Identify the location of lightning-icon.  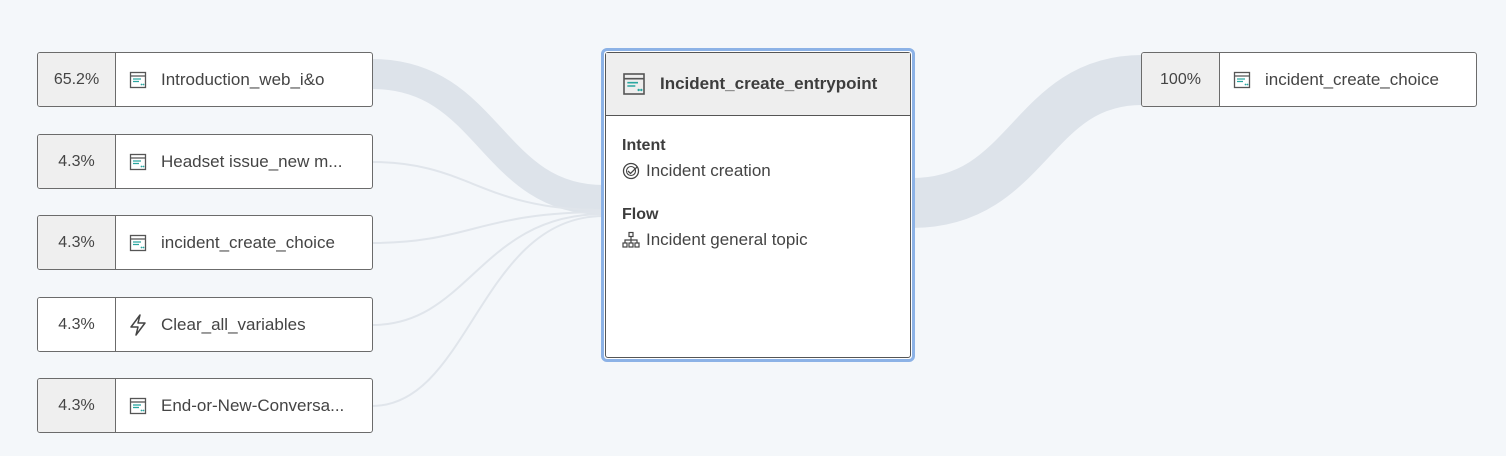
(138, 324).